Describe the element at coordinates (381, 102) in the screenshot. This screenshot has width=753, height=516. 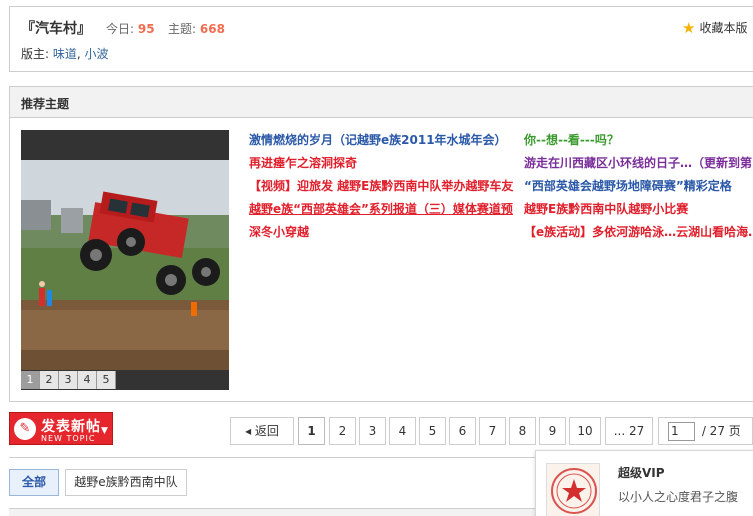
I see `recommended-title: 推荐主题` at that location.